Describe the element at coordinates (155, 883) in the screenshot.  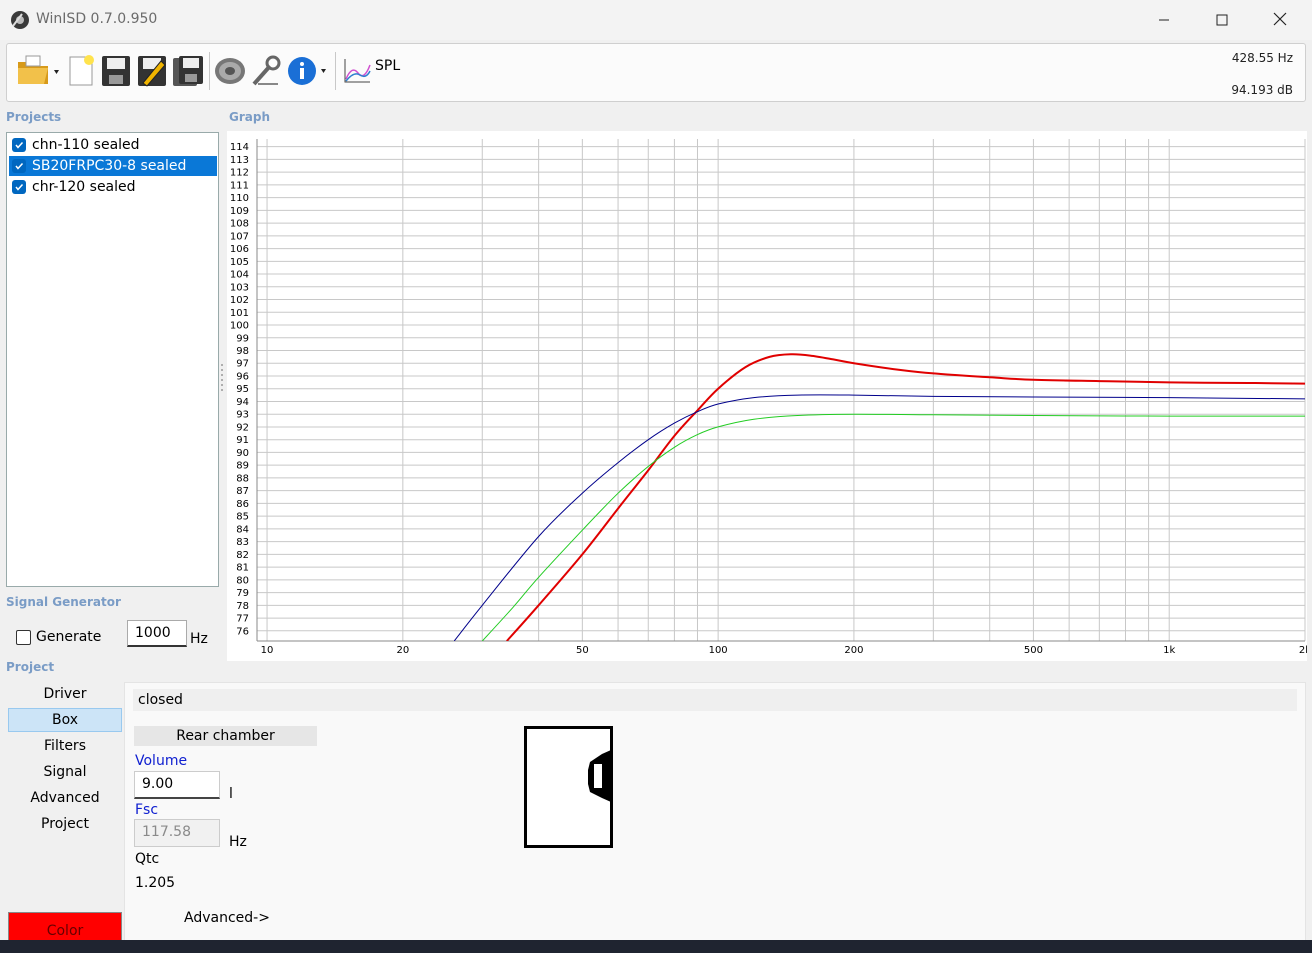
I see `qtc-value: 1.205` at that location.